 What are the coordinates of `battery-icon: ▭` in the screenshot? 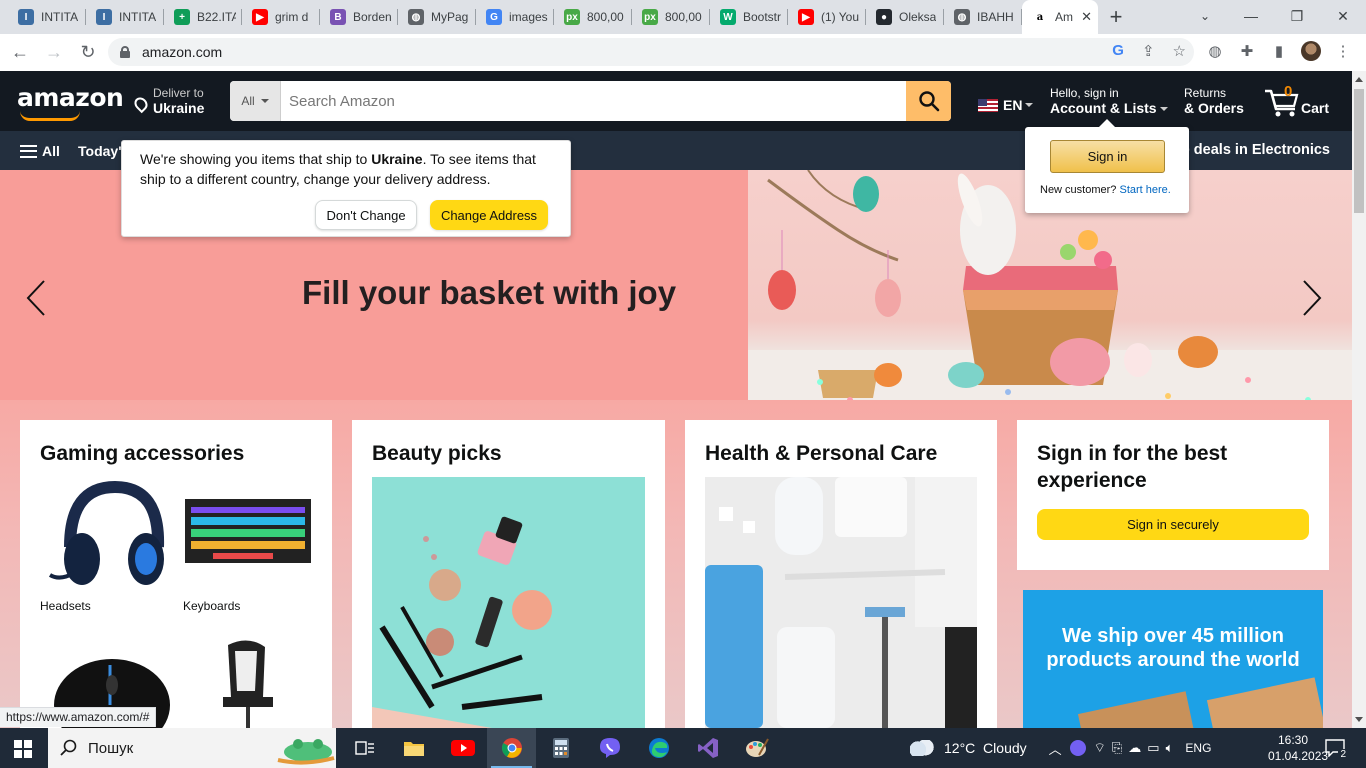 It's located at (1153, 748).